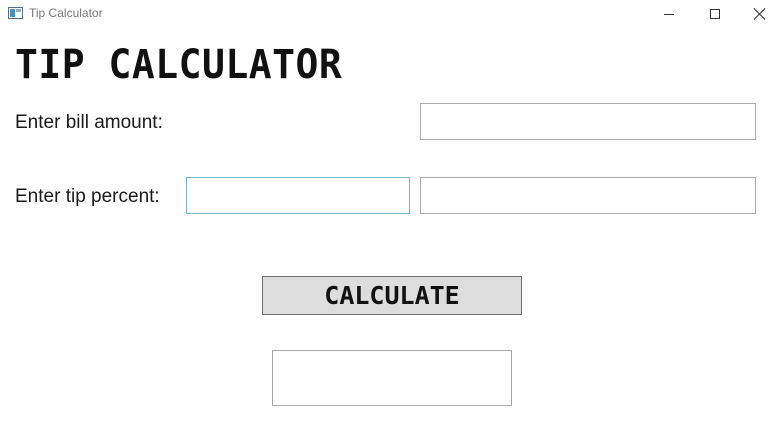 This screenshot has width=782, height=440. I want to click on maximize-button, so click(715, 14).